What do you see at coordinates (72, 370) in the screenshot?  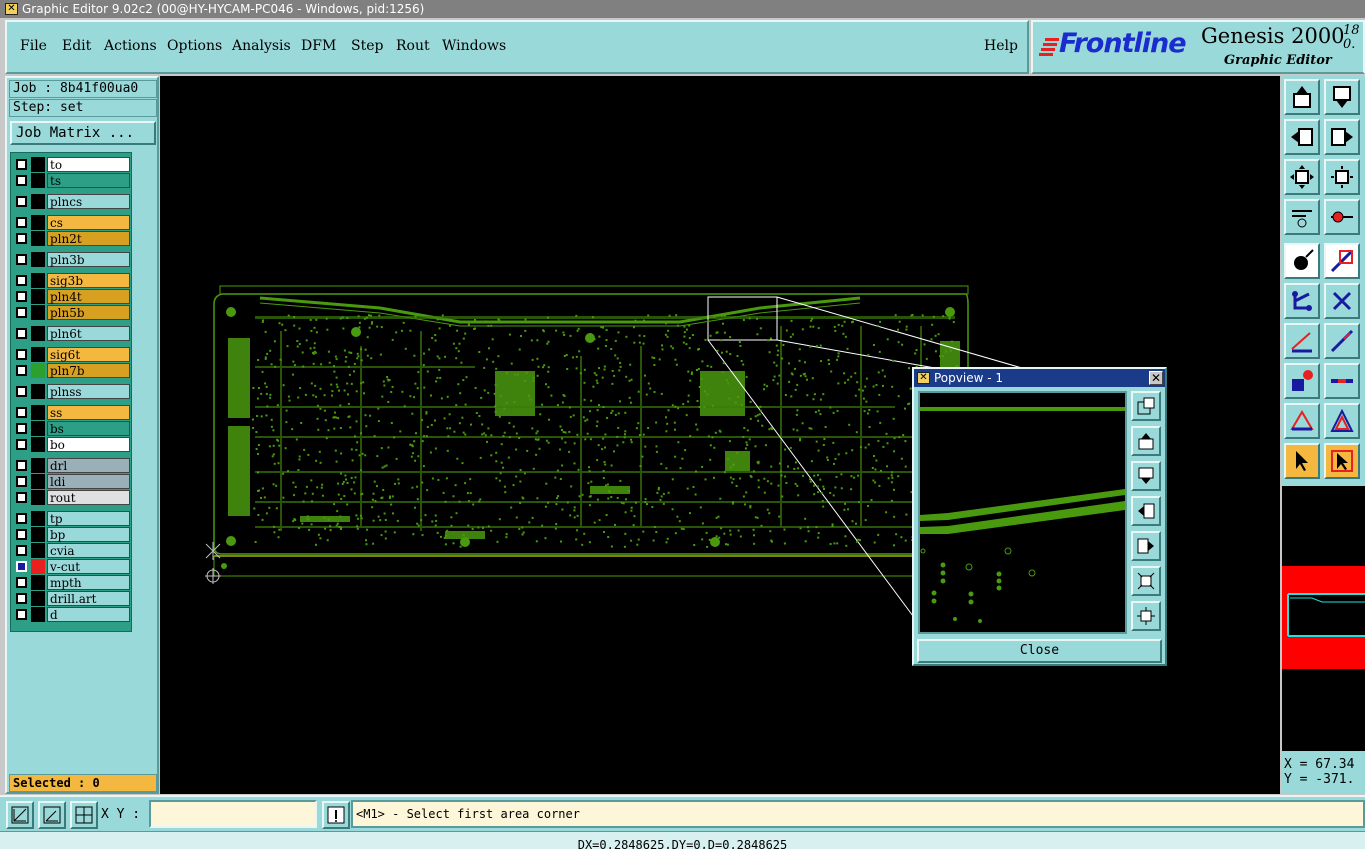 I see `layer-row-pln7b: pln7b` at bounding box center [72, 370].